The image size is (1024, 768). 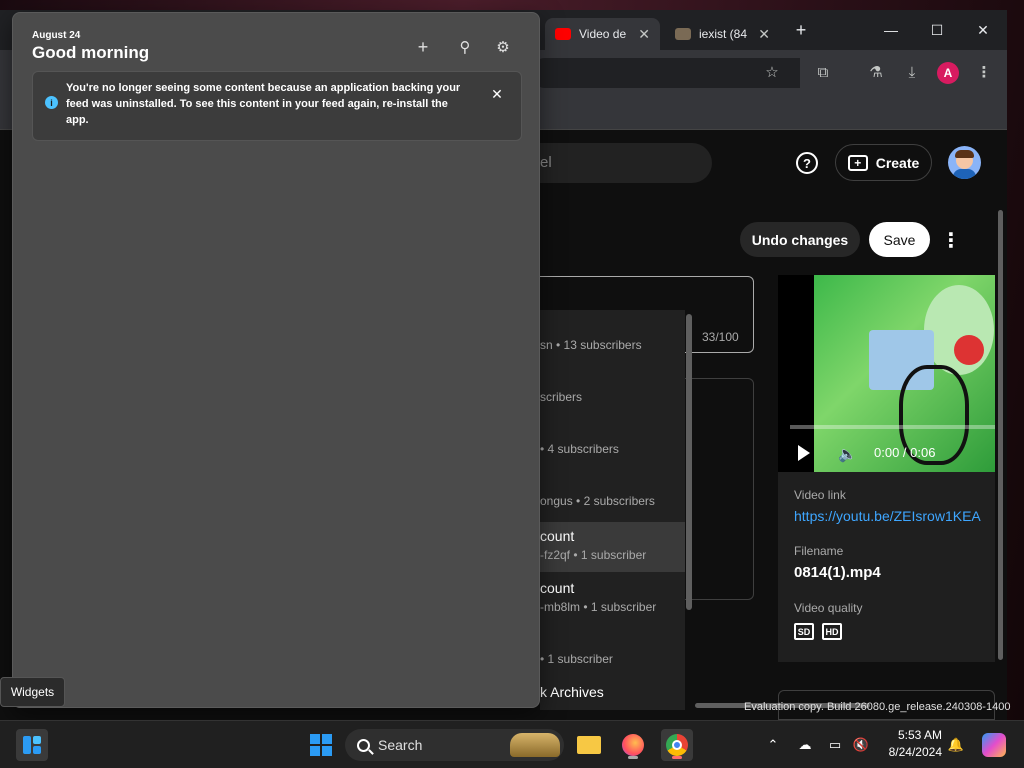 I want to click on settings-gear-icon: ⚙, so click(x=503, y=47).